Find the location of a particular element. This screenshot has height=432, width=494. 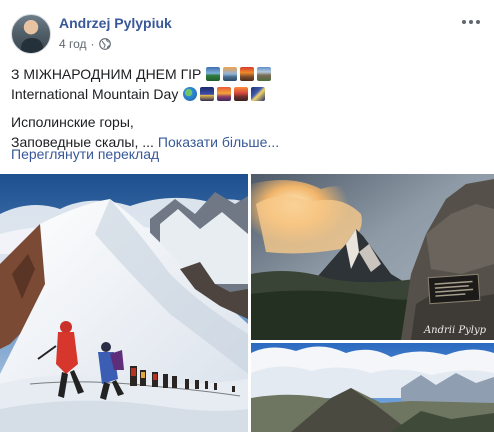

globe-emoji is located at coordinates (190, 94).